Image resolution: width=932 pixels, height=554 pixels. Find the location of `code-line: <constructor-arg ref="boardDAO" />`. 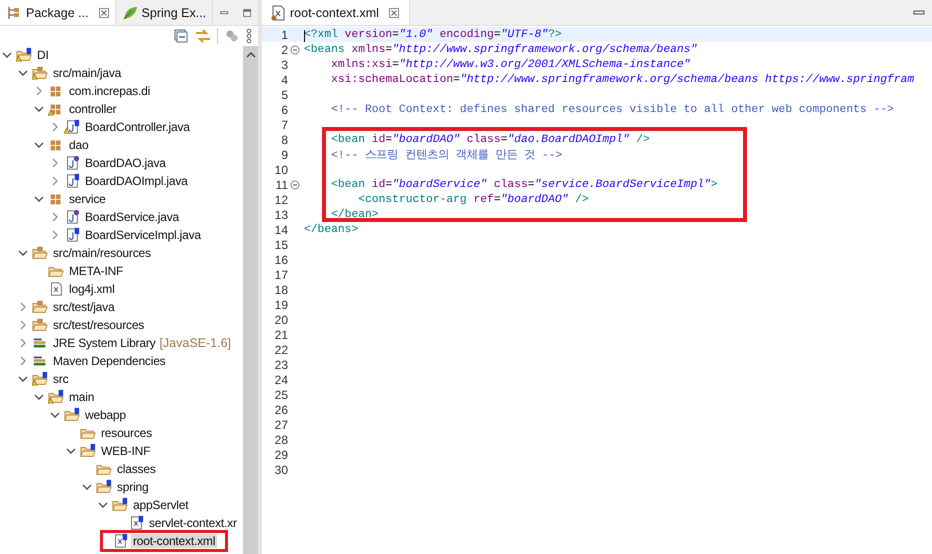

code-line: <constructor-arg ref="boardDAO" /> is located at coordinates (473, 200).